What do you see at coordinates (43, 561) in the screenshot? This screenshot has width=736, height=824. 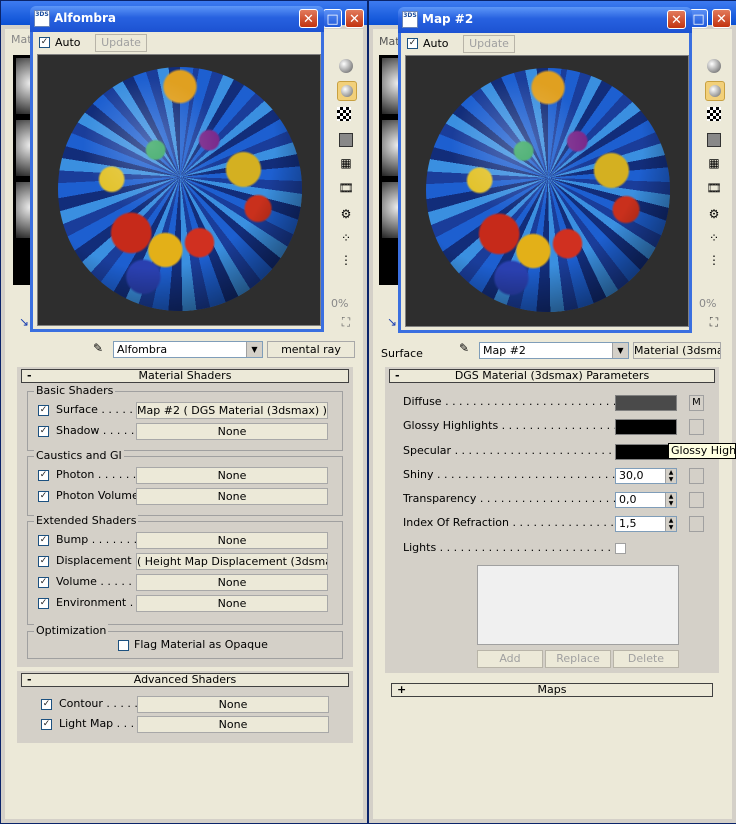 I see `displacement-checkbox: ✓` at bounding box center [43, 561].